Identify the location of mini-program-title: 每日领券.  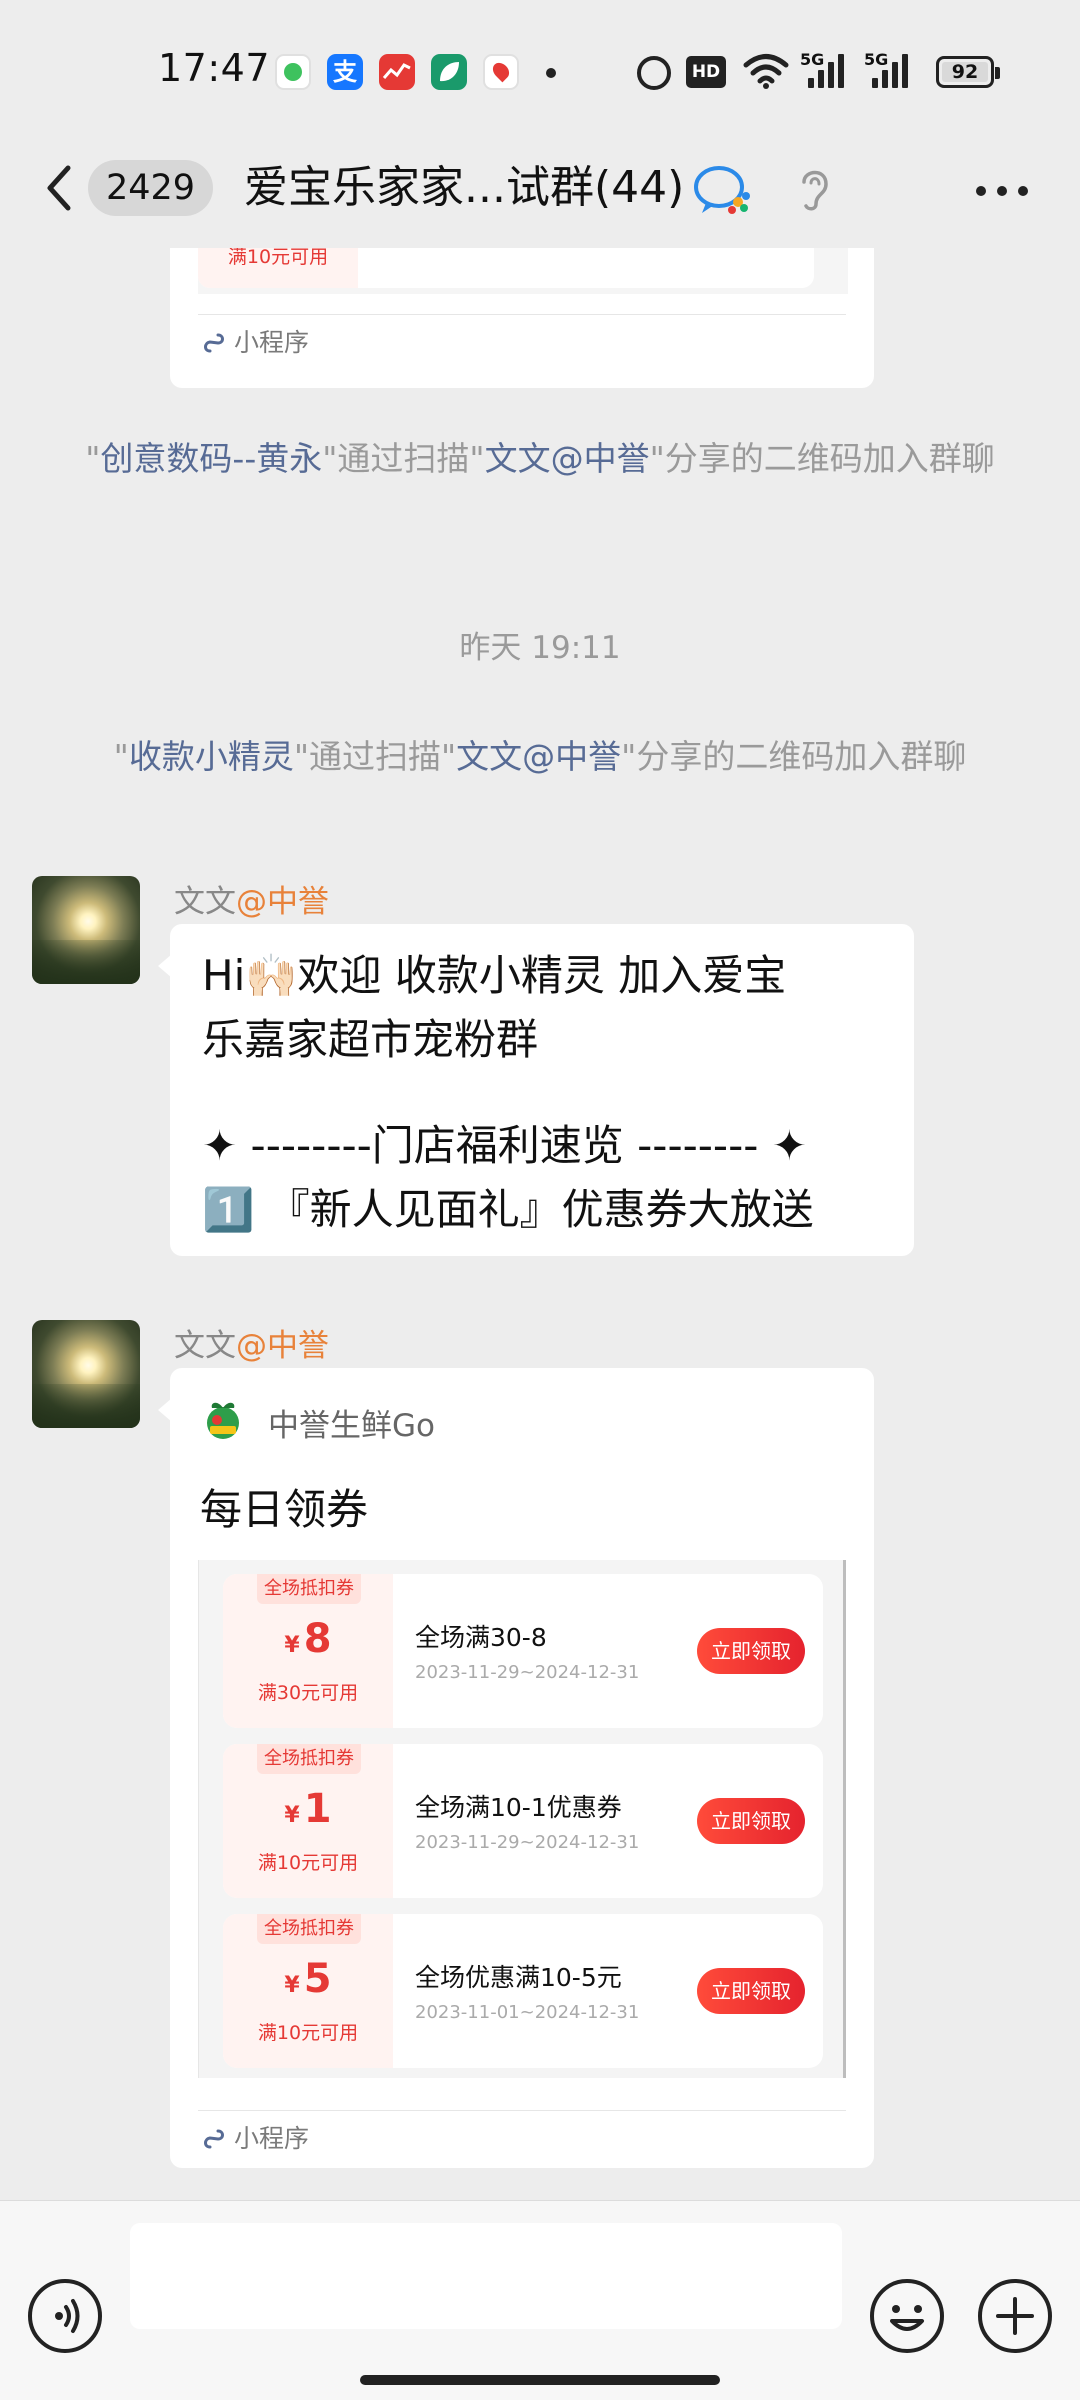
(284, 1509).